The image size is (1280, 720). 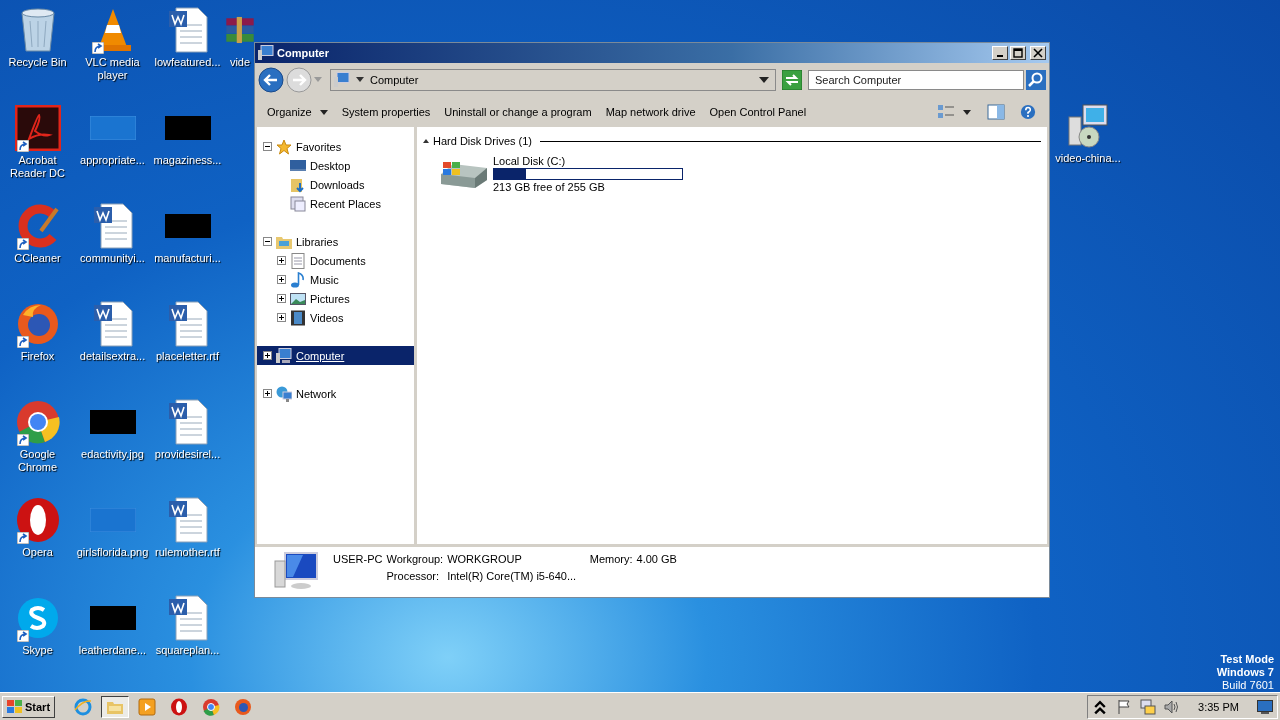 What do you see at coordinates (297, 112) in the screenshot?
I see `toolbar-button: Organize` at bounding box center [297, 112].